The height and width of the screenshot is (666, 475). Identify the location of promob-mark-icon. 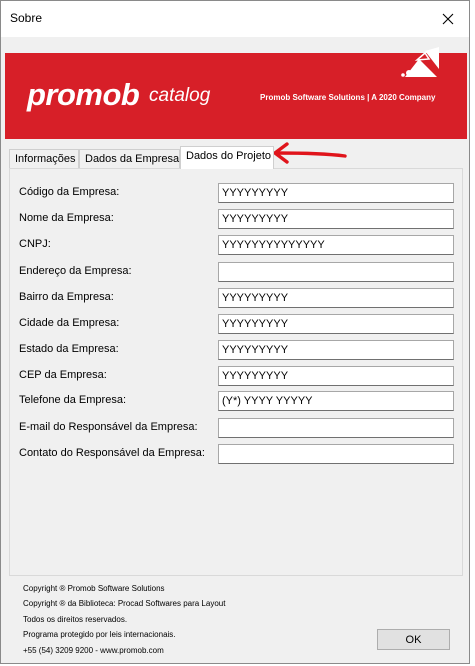
(420, 62).